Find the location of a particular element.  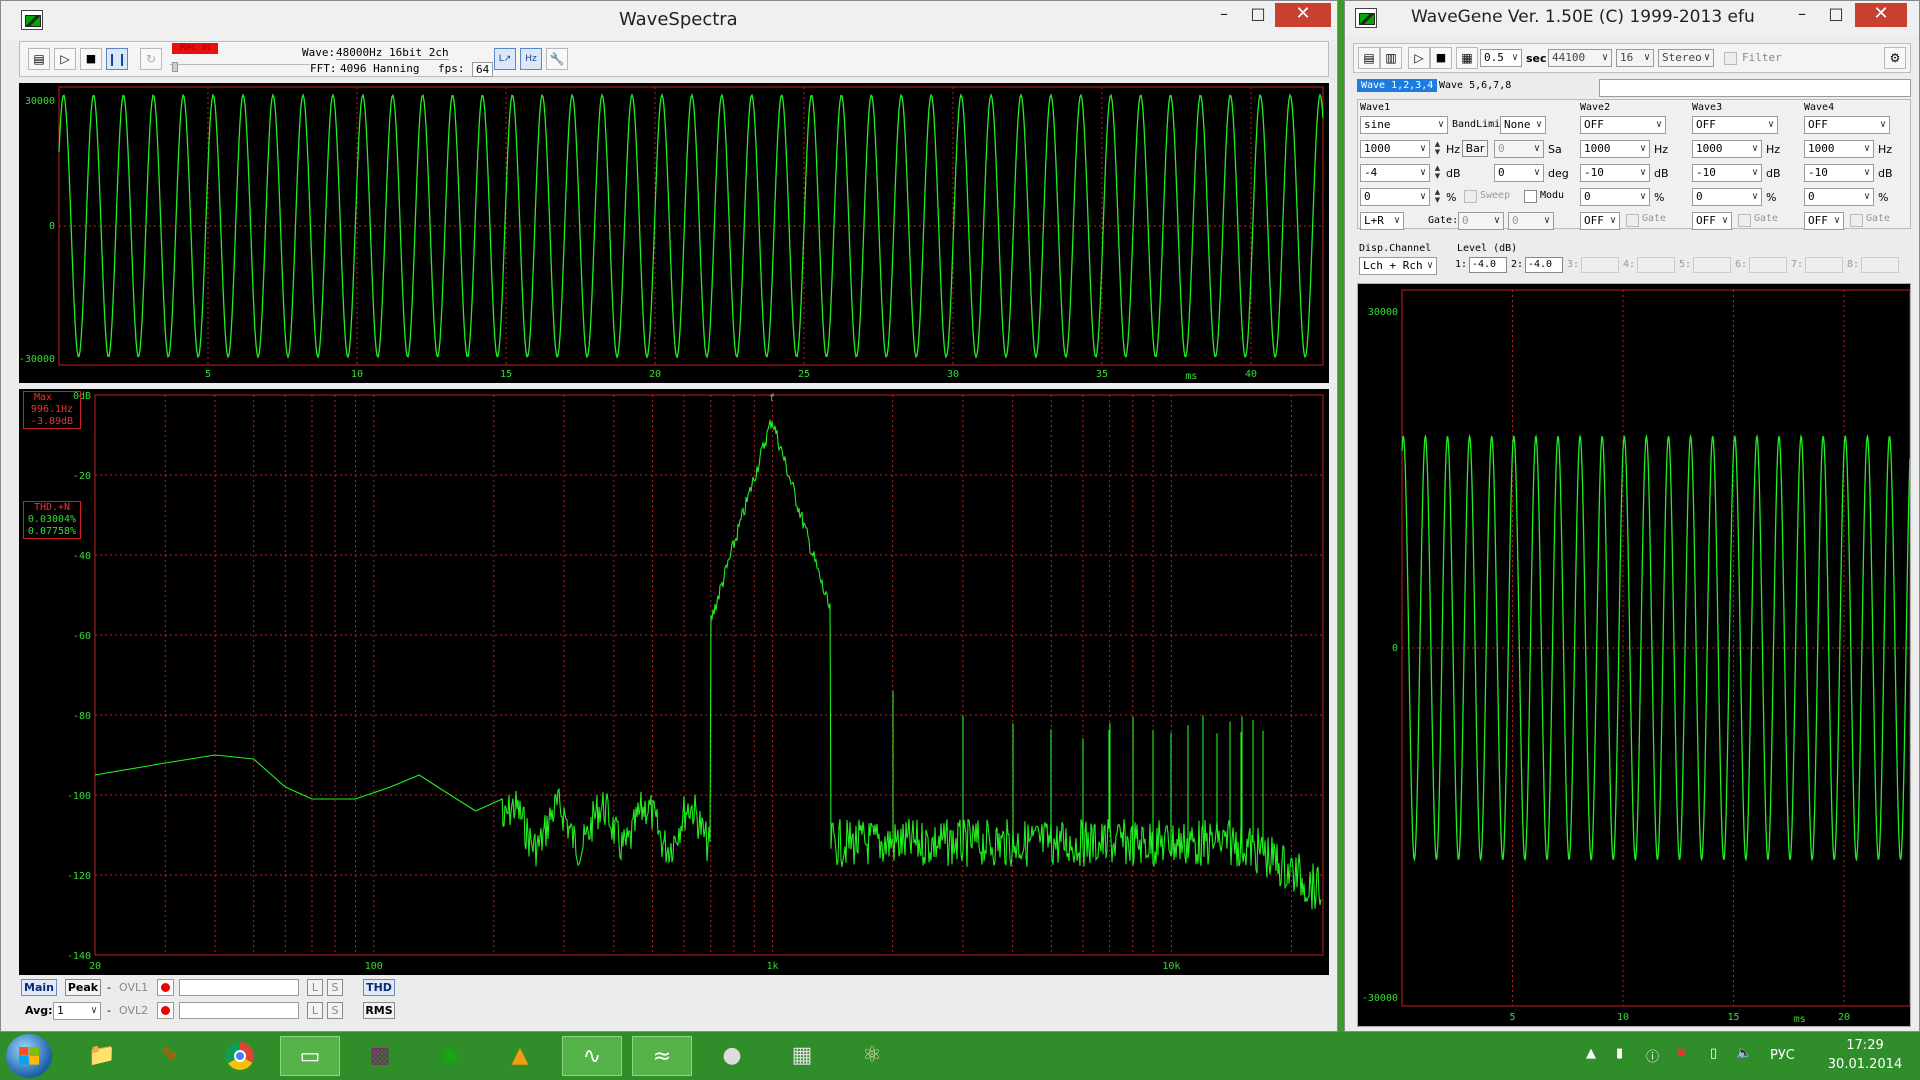

thd-button: THD is located at coordinates (379, 987).